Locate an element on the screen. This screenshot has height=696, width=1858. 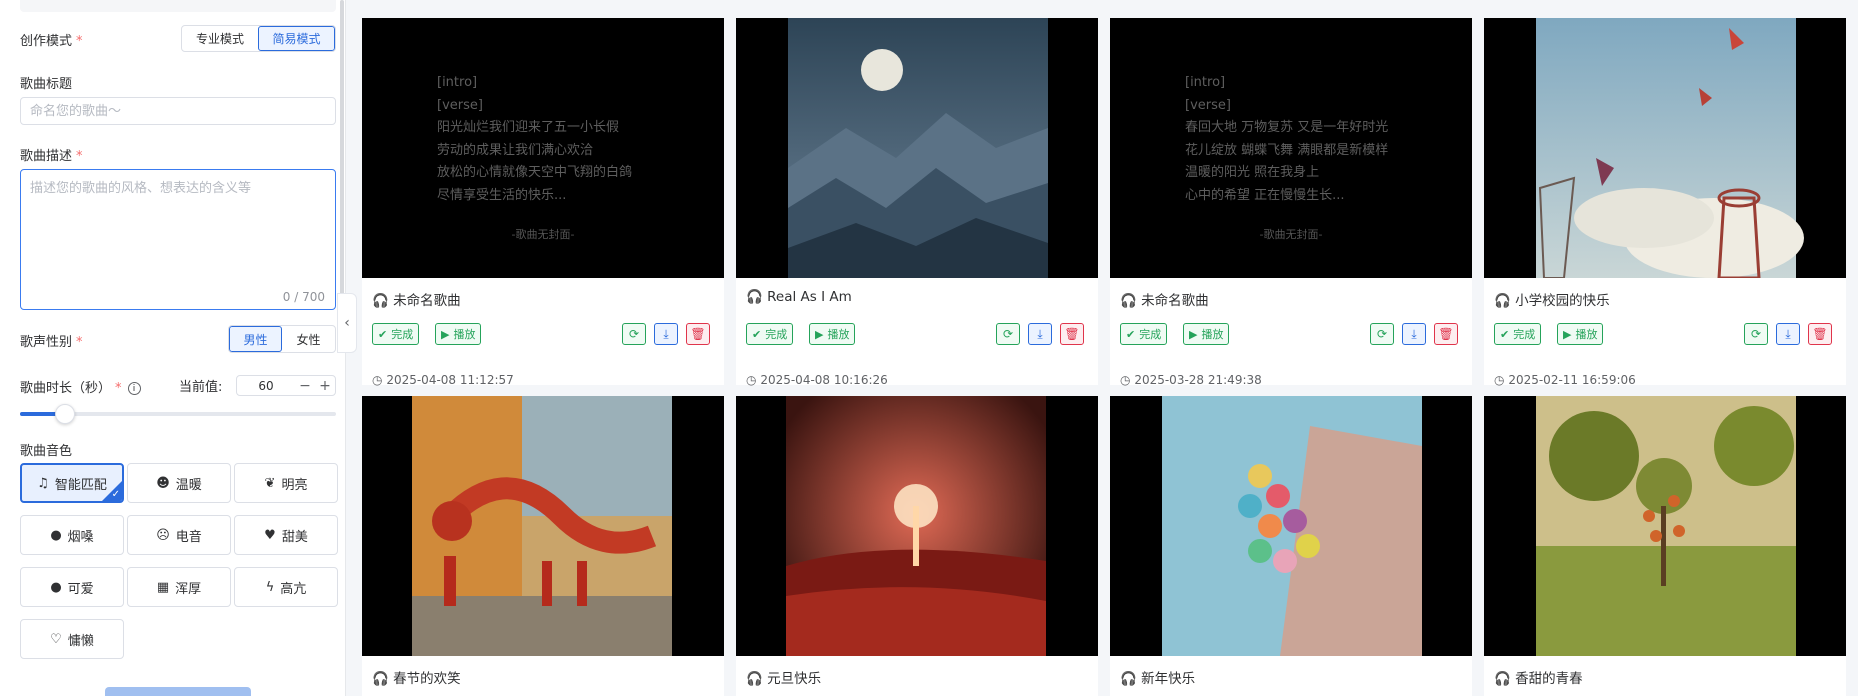
duration-slider-handle is located at coordinates (65, 414).